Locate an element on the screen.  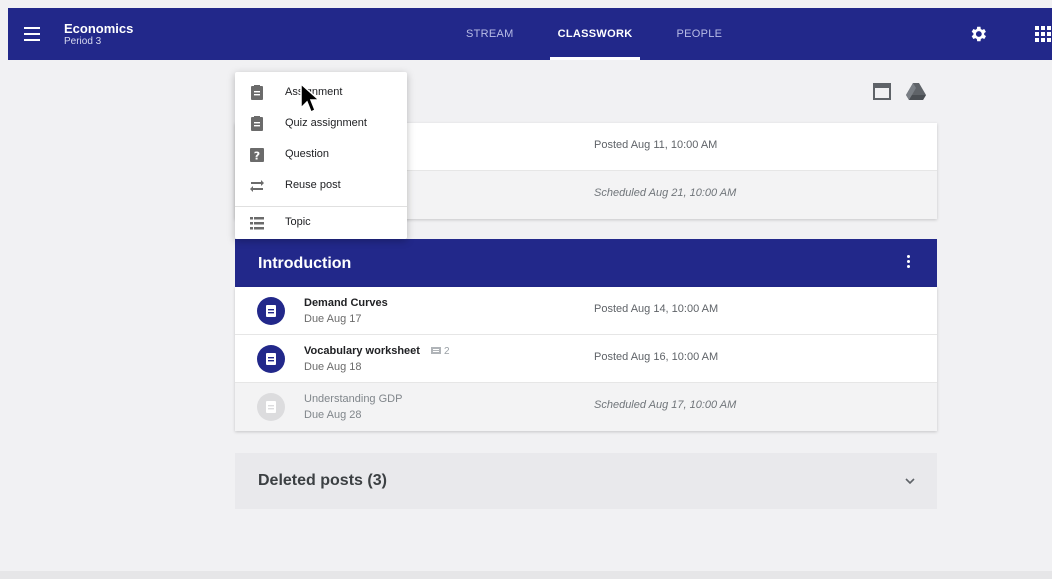
question-icon: ? is located at coordinates (257, 155).